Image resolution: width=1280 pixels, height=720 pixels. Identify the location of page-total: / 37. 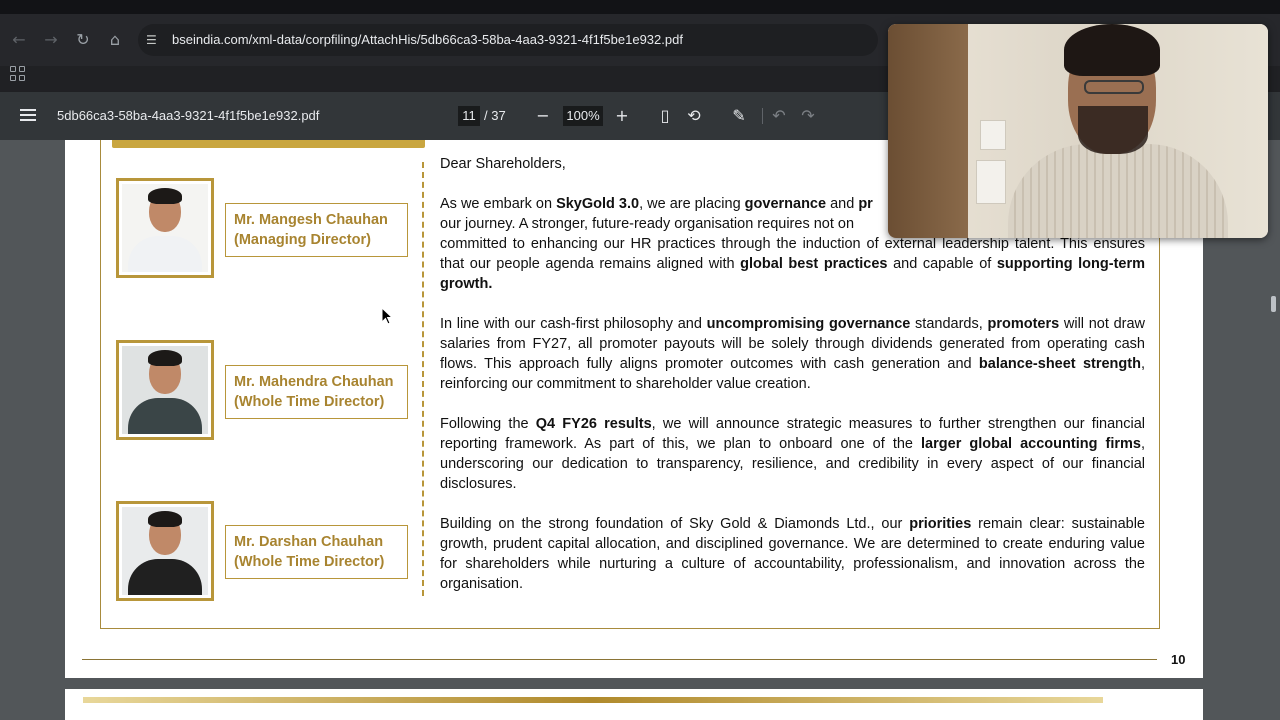
(495, 115).